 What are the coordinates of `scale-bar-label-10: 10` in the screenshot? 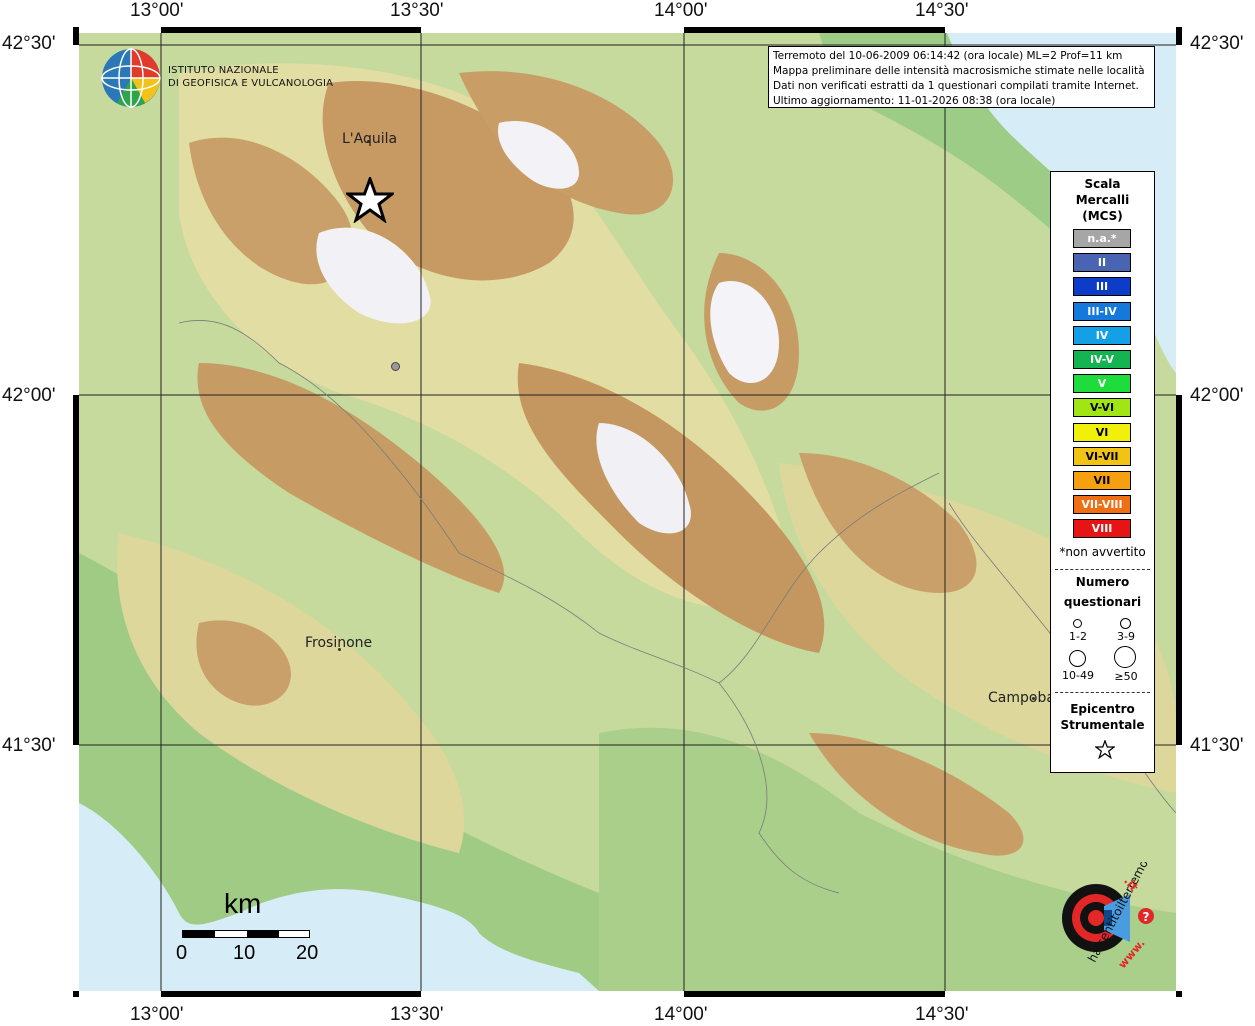 It's located at (244, 953).